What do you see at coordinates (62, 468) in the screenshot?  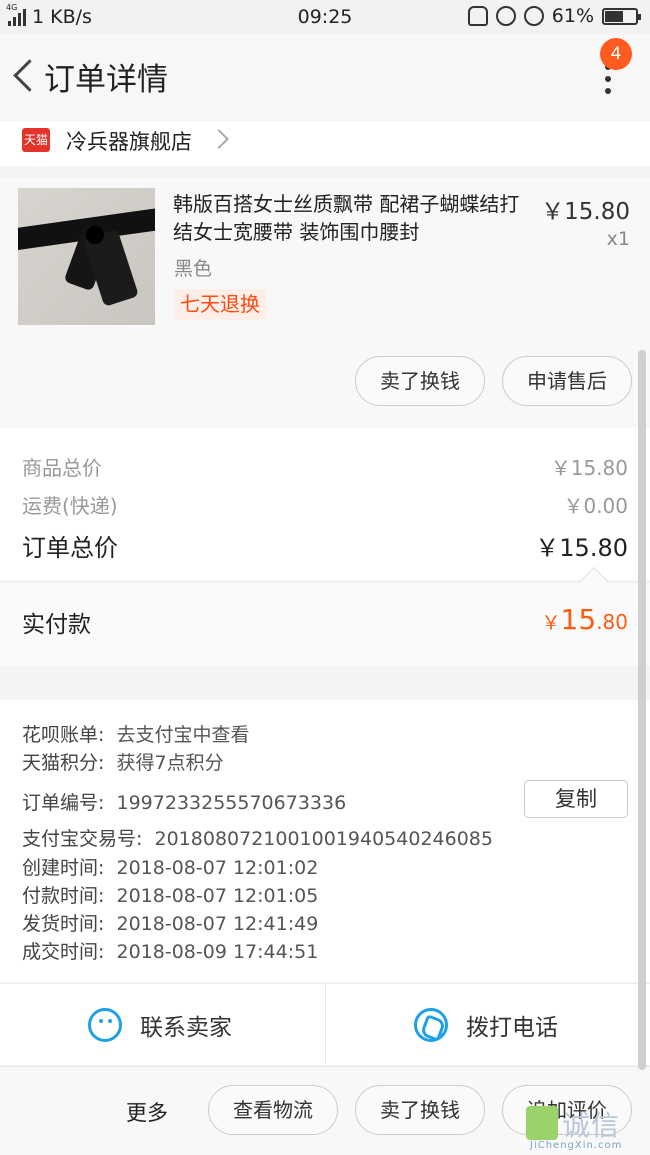 I see `subtotal-label: 商品总价` at bounding box center [62, 468].